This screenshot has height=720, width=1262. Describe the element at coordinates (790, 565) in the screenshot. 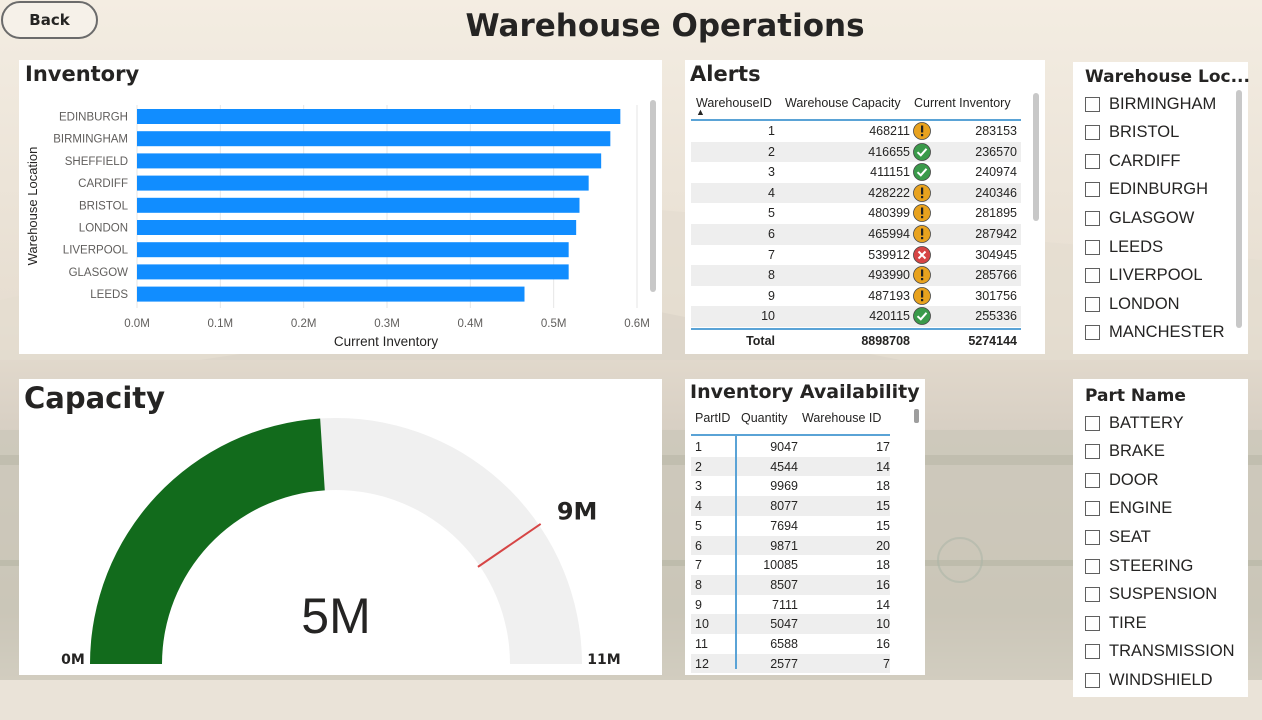

I see `table-row: 7 10085 18` at that location.